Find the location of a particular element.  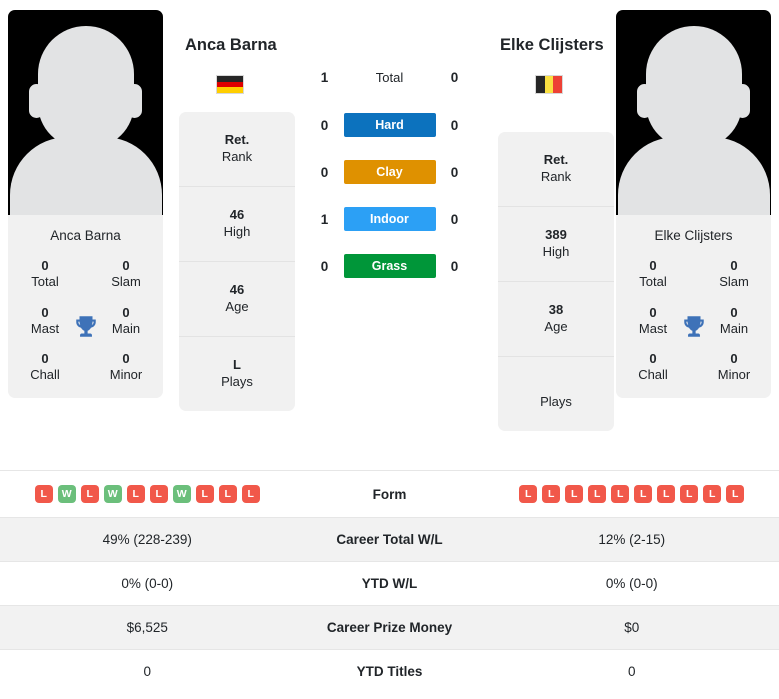

rank-value is located at coordinates (556, 385).